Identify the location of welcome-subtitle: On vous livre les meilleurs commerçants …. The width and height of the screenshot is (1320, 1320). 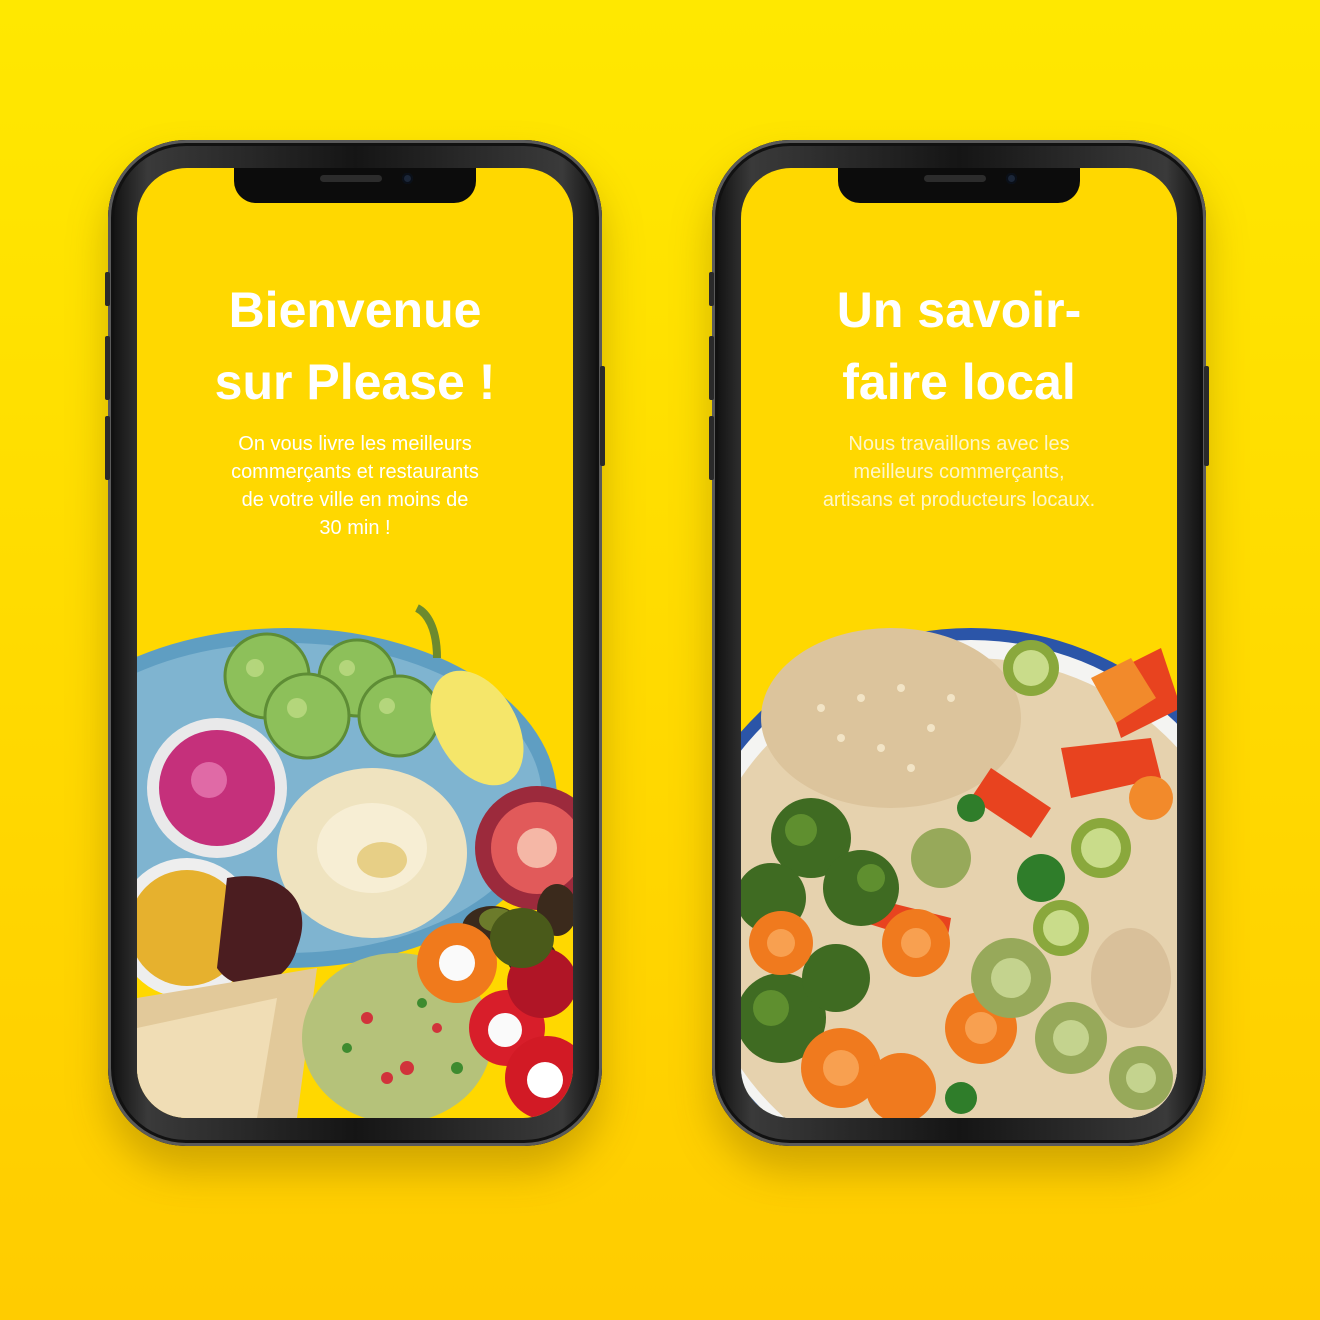
(355, 486).